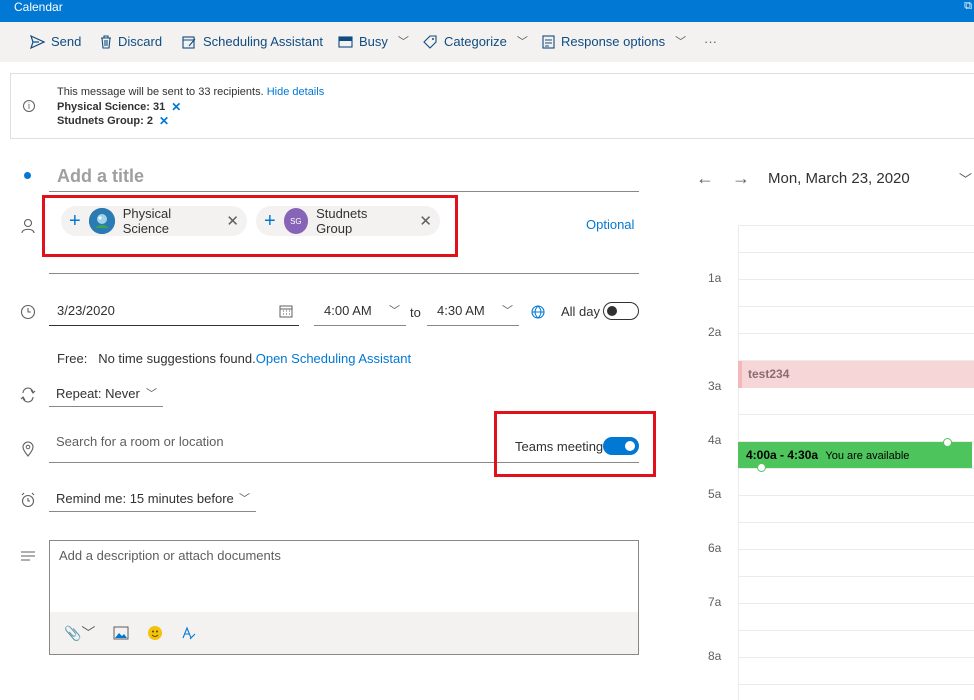  Describe the element at coordinates (106, 42) in the screenshot. I see `trash-icon` at that location.